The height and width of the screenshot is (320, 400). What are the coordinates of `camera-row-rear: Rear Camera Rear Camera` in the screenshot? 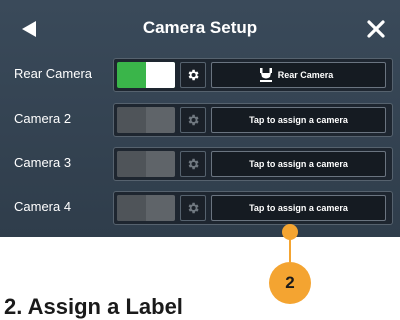 It's located at (200, 75).